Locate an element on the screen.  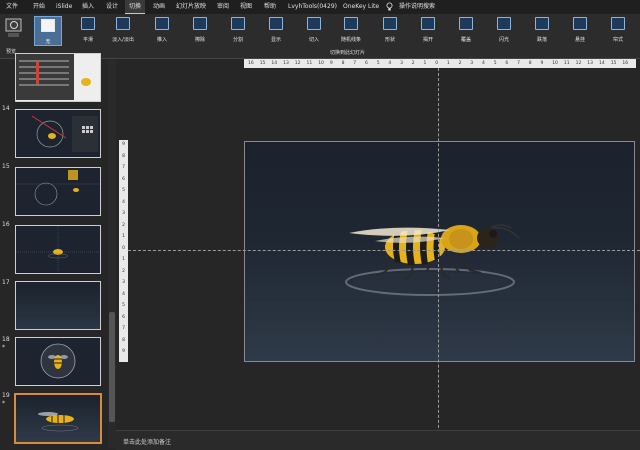
cover-icon is located at coordinates (466, 23).